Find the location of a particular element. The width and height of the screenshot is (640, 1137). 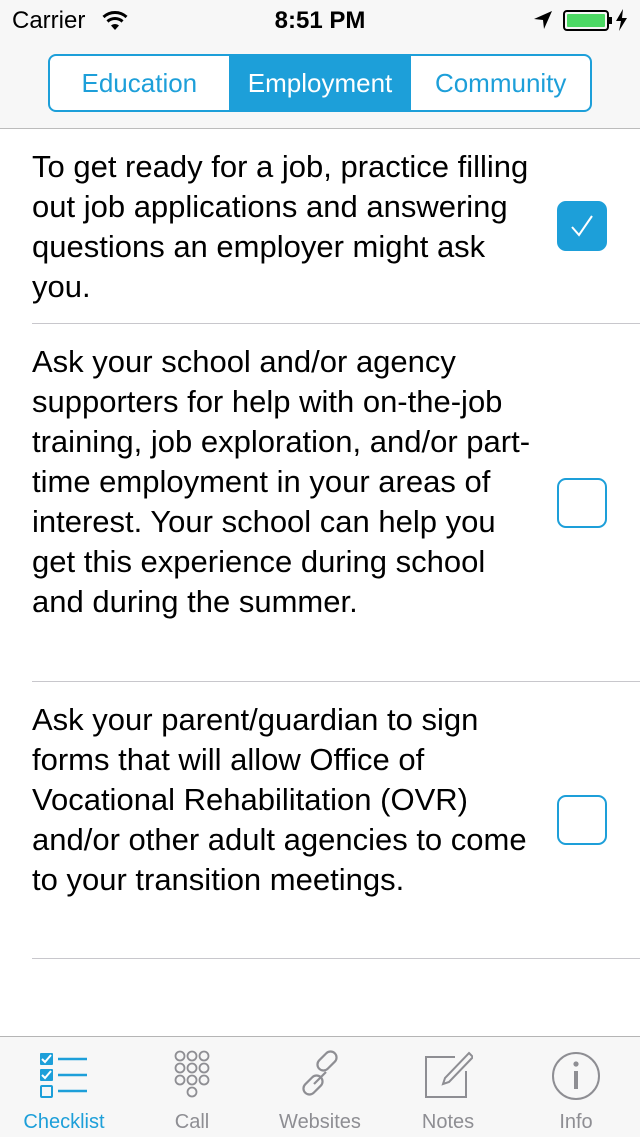

segment-education: Education is located at coordinates (139, 83).